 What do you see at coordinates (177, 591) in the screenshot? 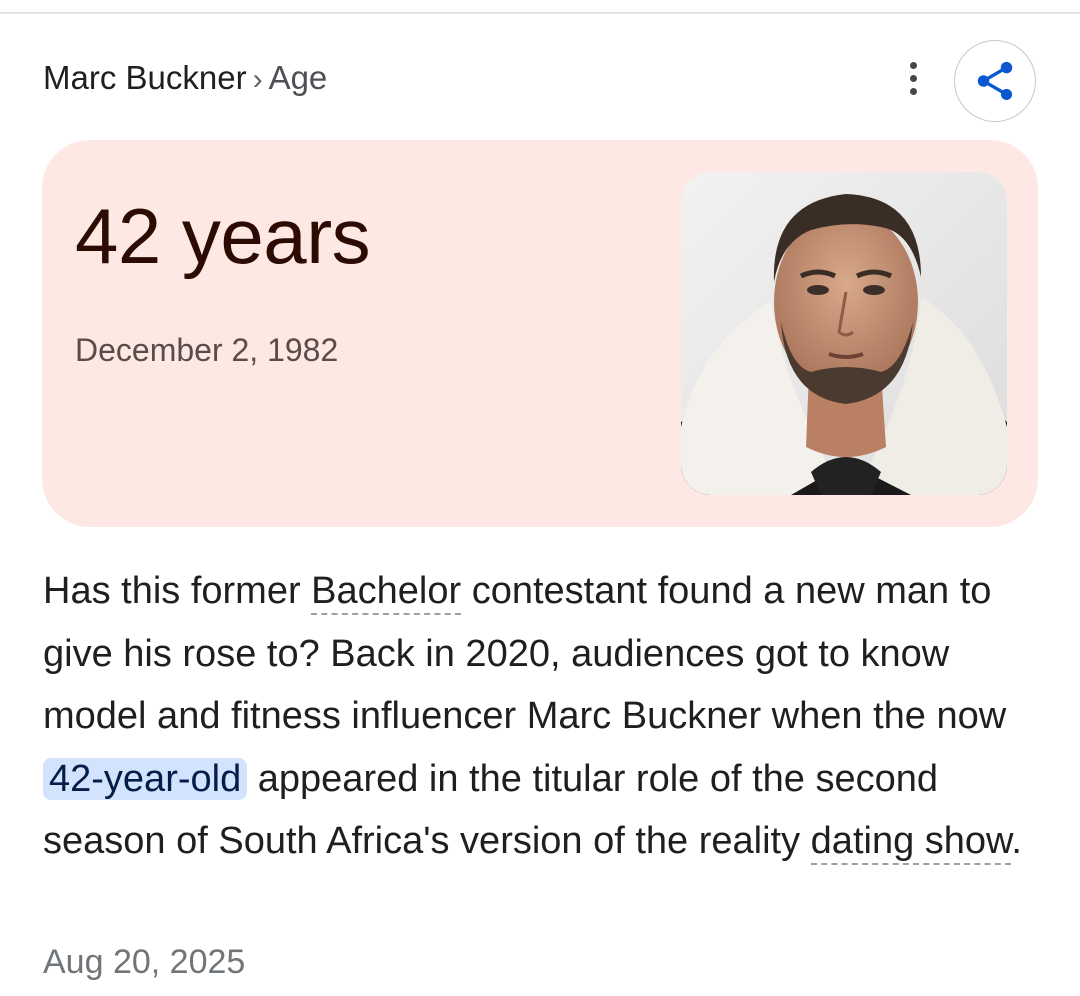
I see `snippet-text-part: Has this former` at bounding box center [177, 591].